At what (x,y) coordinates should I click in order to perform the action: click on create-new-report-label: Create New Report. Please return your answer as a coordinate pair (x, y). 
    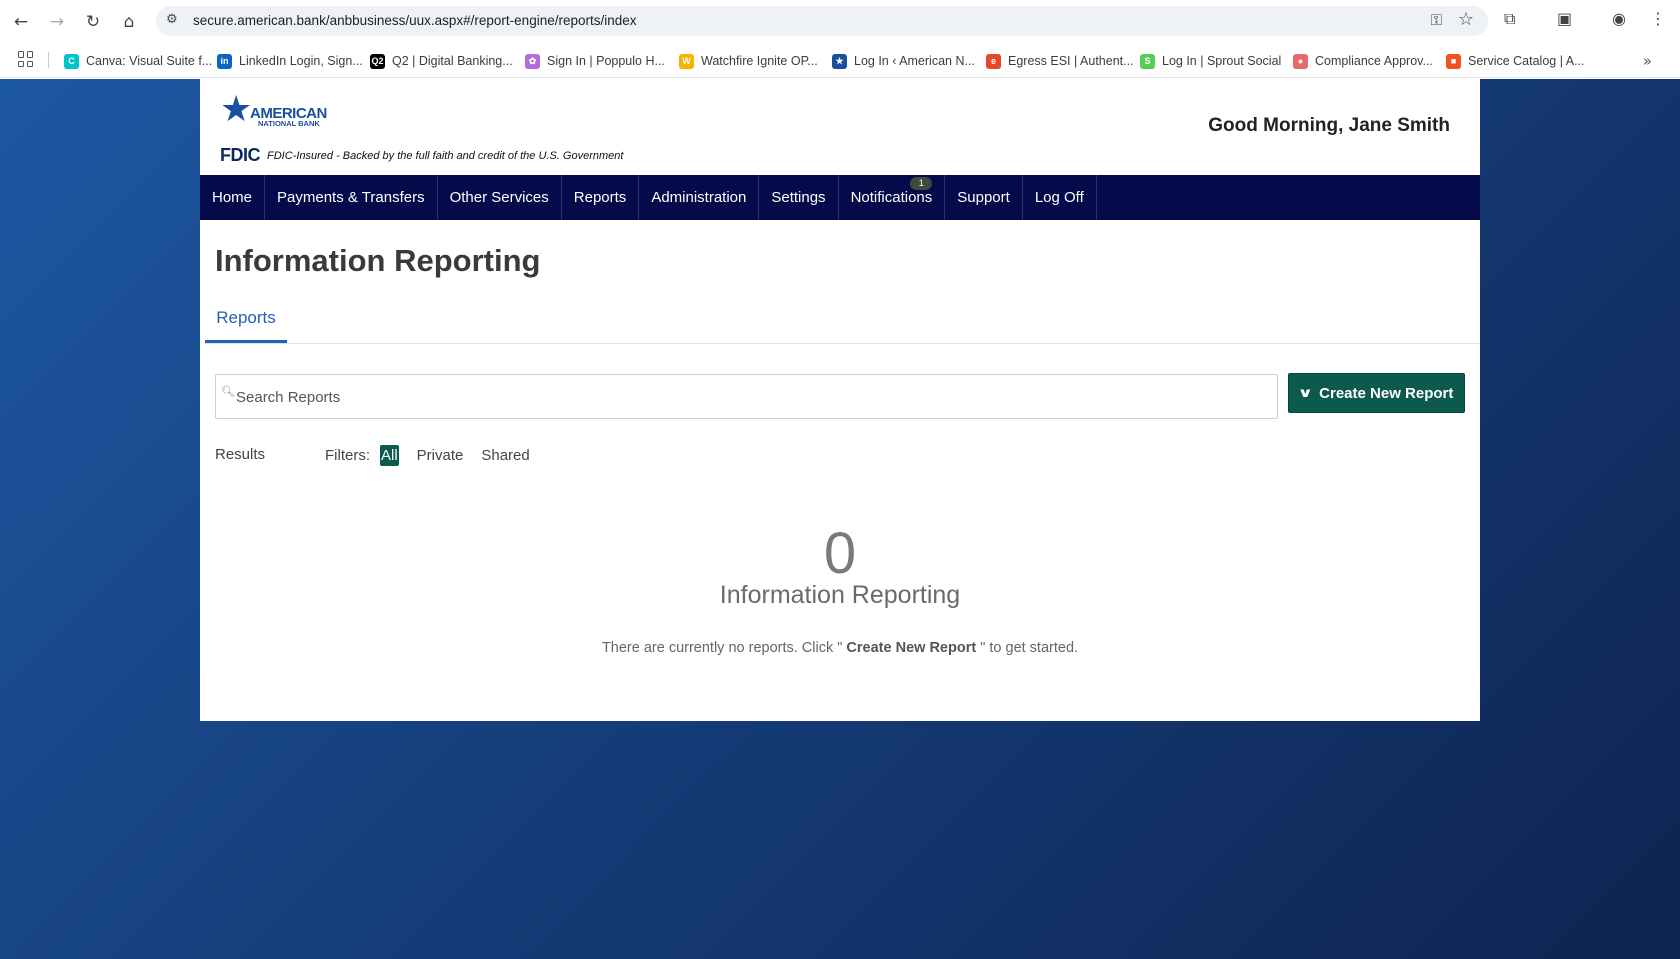
    Looking at the image, I should click on (1386, 393).